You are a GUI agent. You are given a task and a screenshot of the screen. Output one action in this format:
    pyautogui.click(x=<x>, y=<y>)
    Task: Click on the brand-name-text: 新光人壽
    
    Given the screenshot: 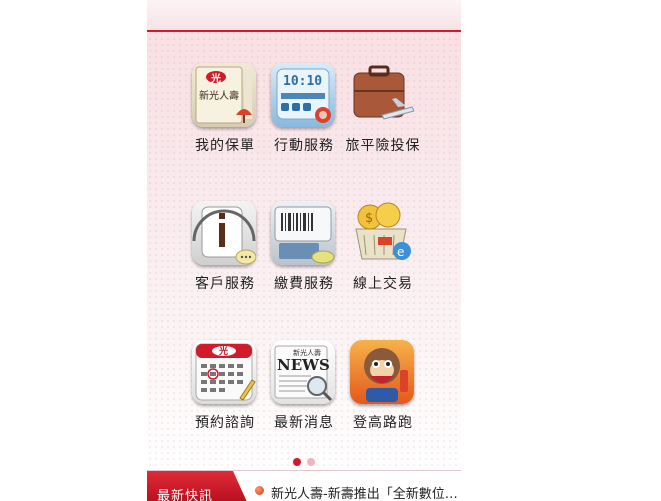 What is the action you would take?
    pyautogui.click(x=219, y=96)
    